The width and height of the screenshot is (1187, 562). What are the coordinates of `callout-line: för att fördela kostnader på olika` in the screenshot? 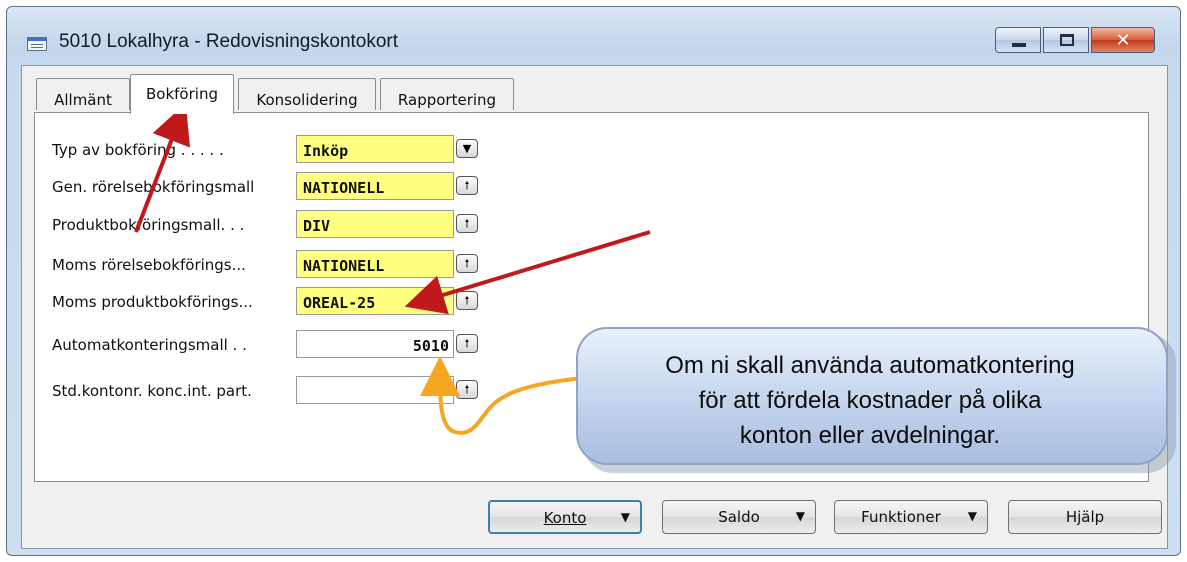 It's located at (870, 400).